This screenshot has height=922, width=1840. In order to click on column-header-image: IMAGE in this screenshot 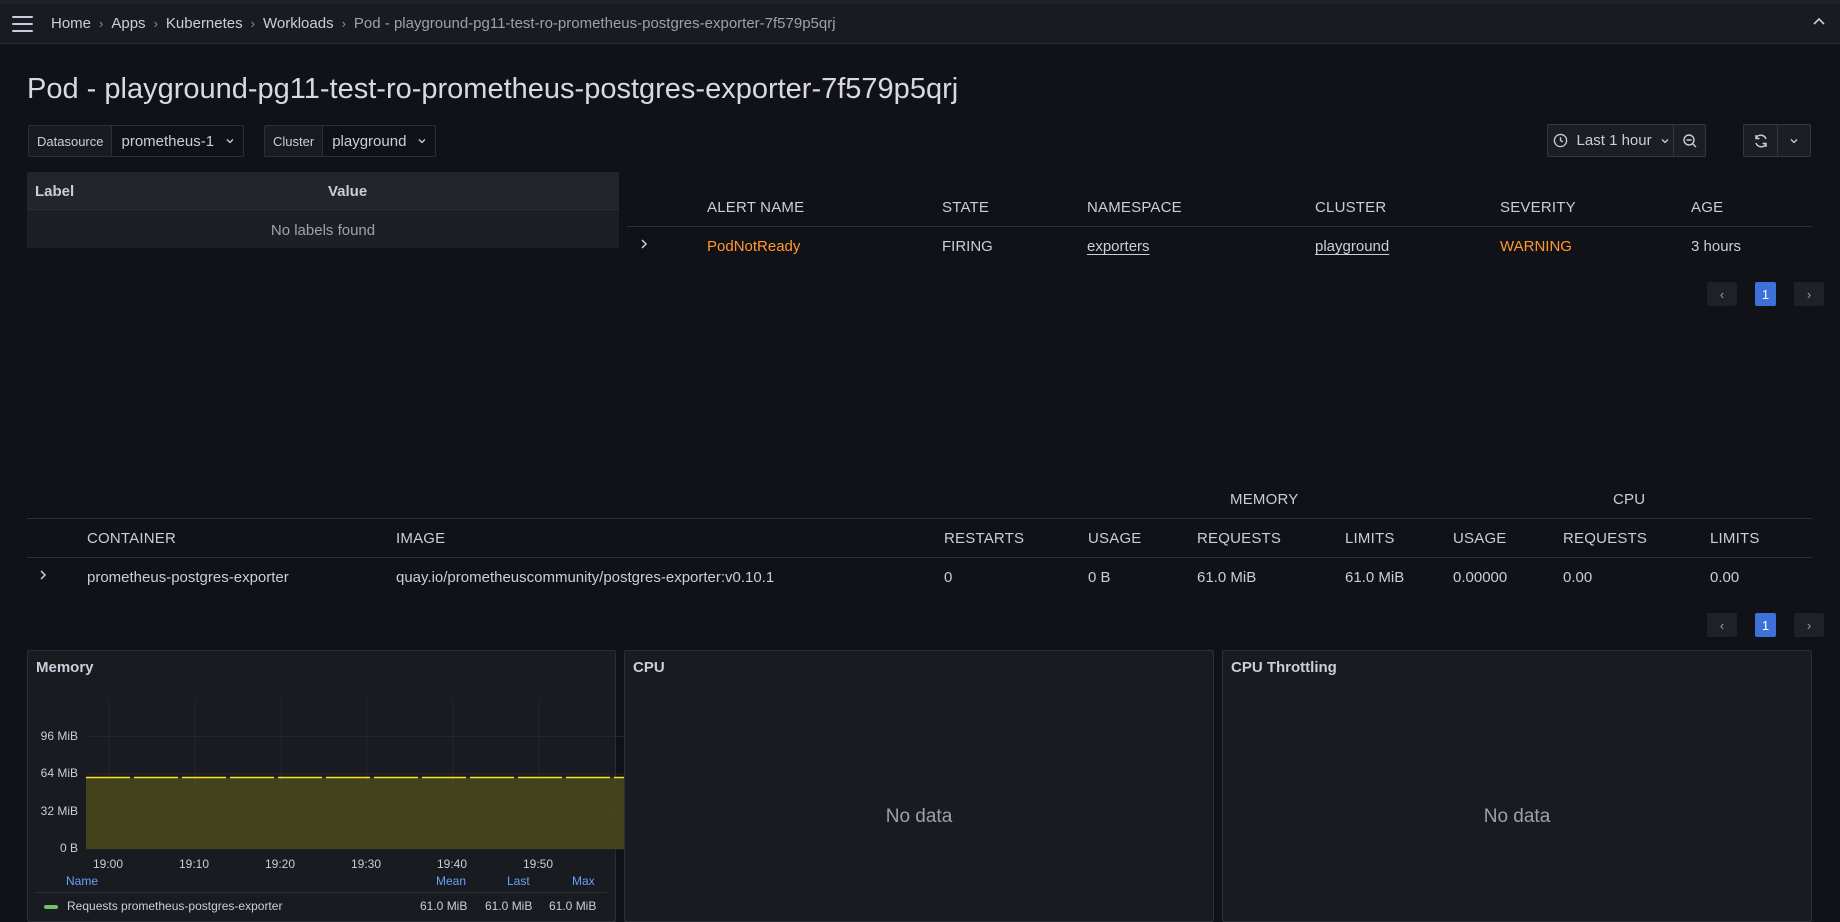, I will do `click(420, 538)`.